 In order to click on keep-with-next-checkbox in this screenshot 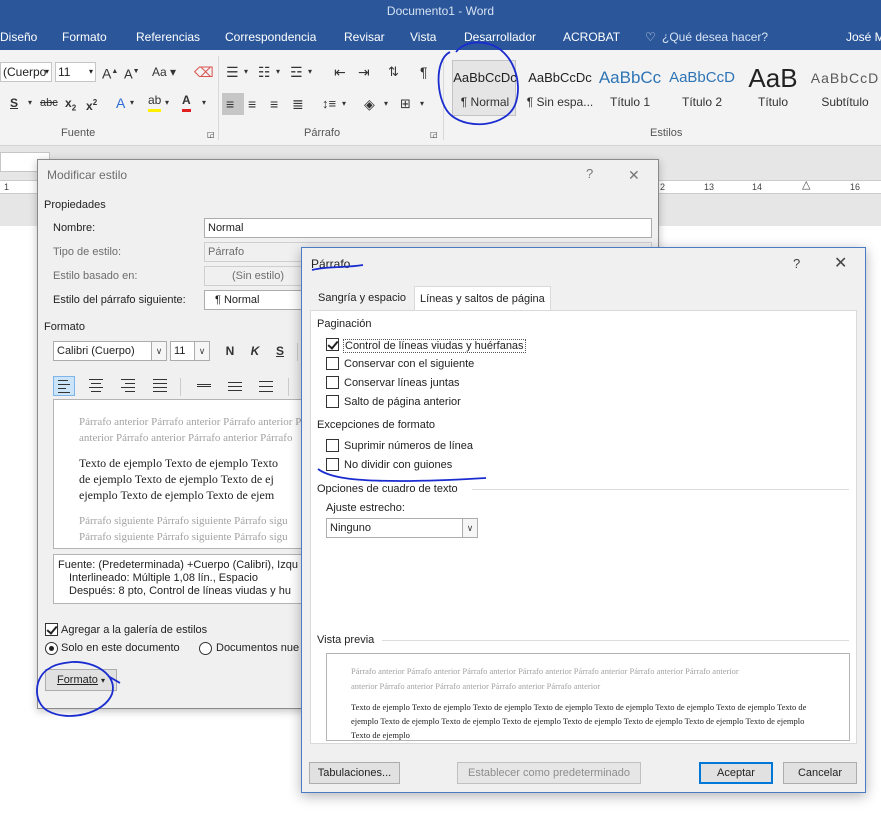, I will do `click(332, 363)`.